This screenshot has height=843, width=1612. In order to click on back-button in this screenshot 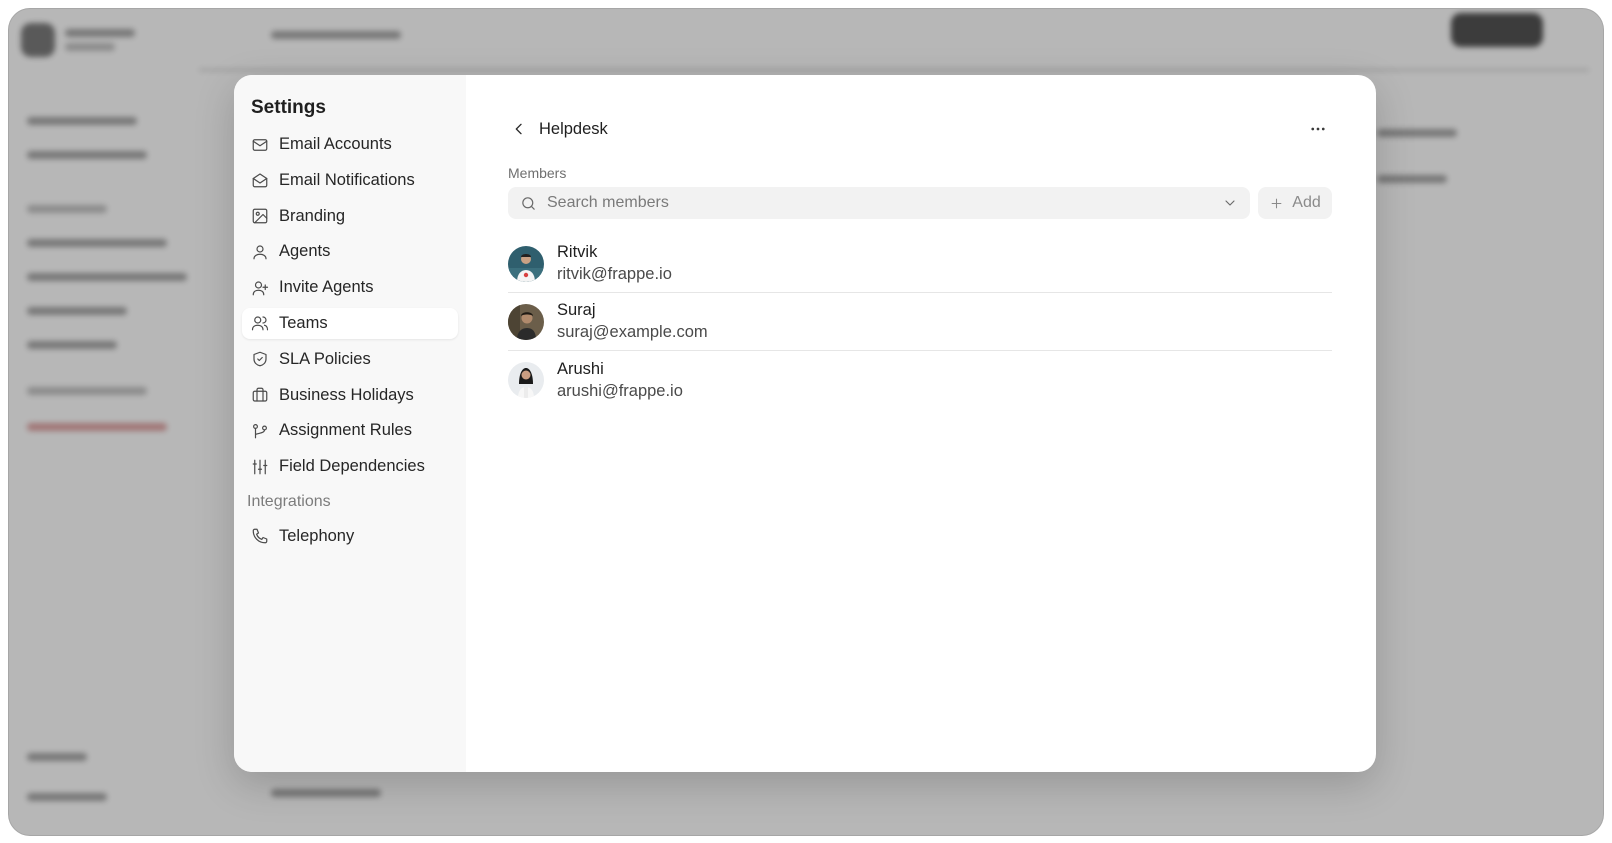, I will do `click(519, 129)`.